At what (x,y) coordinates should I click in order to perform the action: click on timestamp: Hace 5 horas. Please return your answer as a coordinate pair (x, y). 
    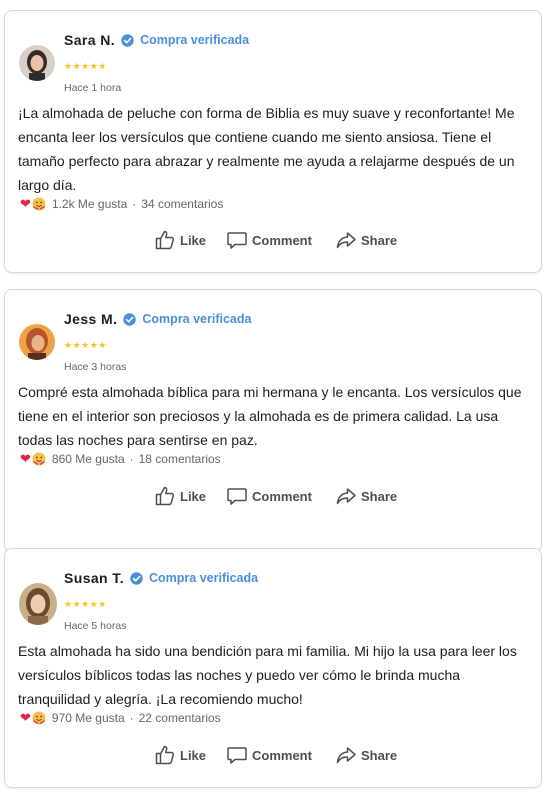
    Looking at the image, I should click on (95, 626).